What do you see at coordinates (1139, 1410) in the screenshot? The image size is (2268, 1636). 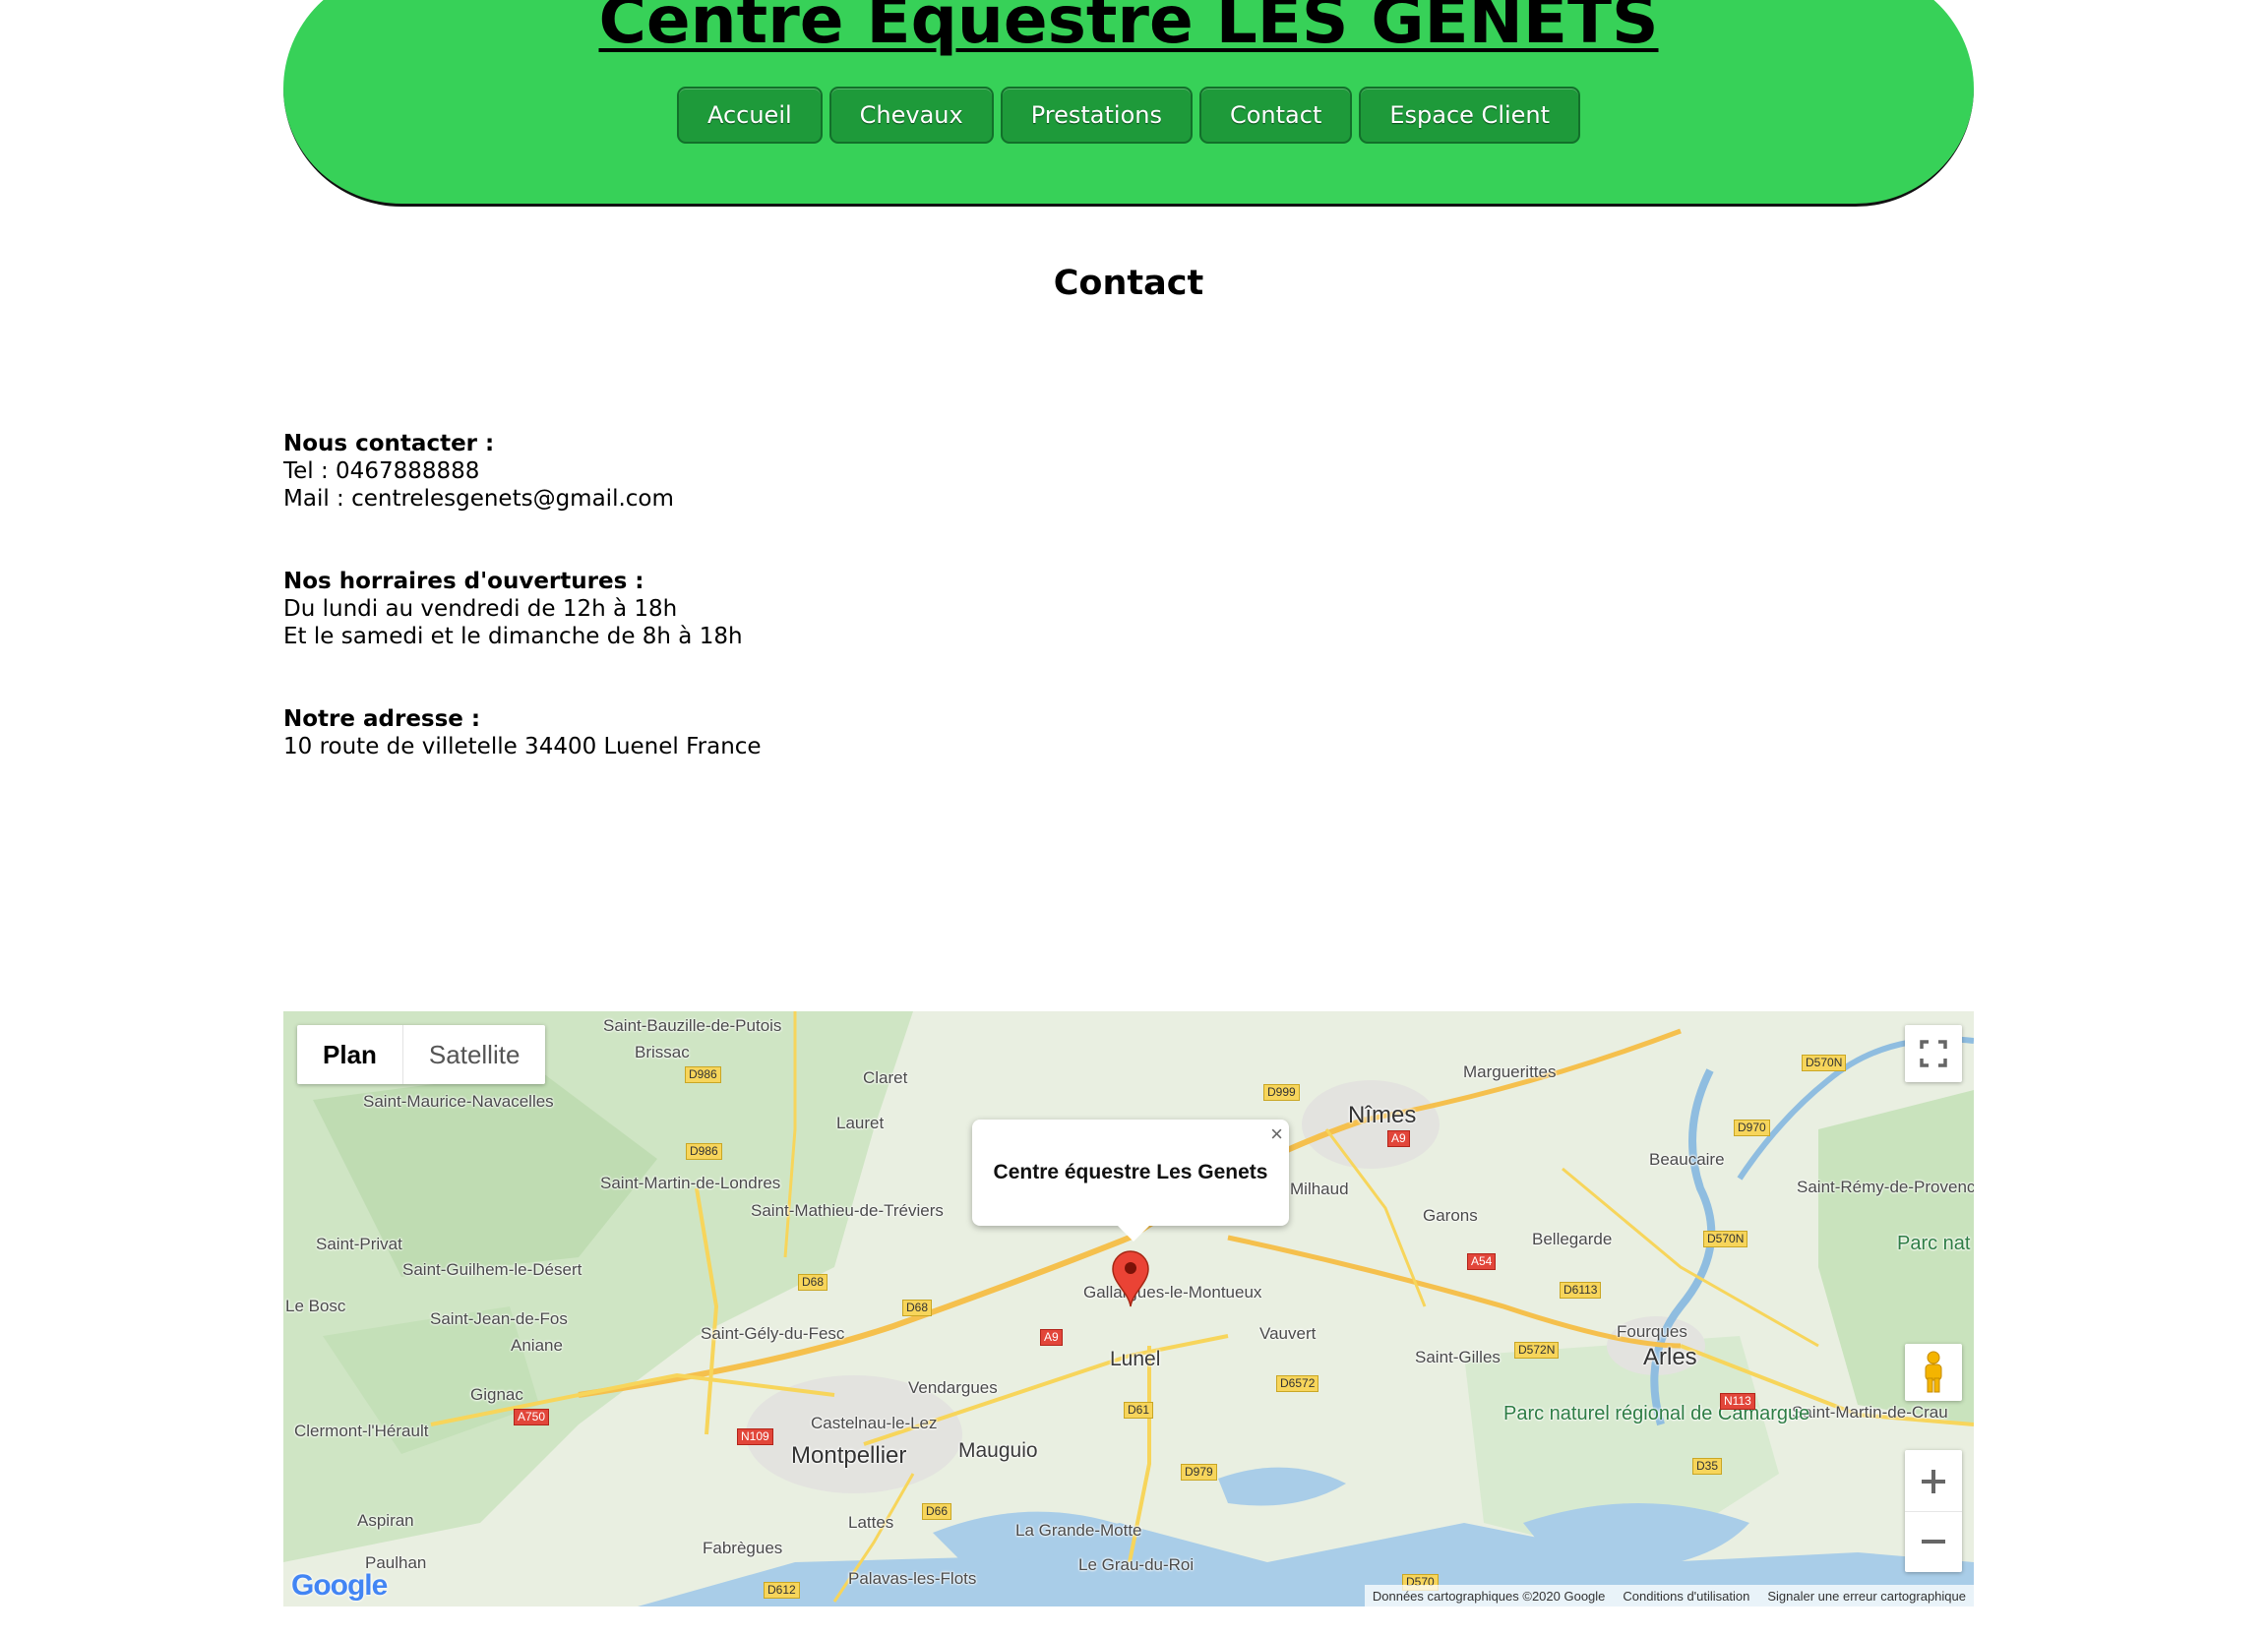 I see `road-shield: D61` at bounding box center [1139, 1410].